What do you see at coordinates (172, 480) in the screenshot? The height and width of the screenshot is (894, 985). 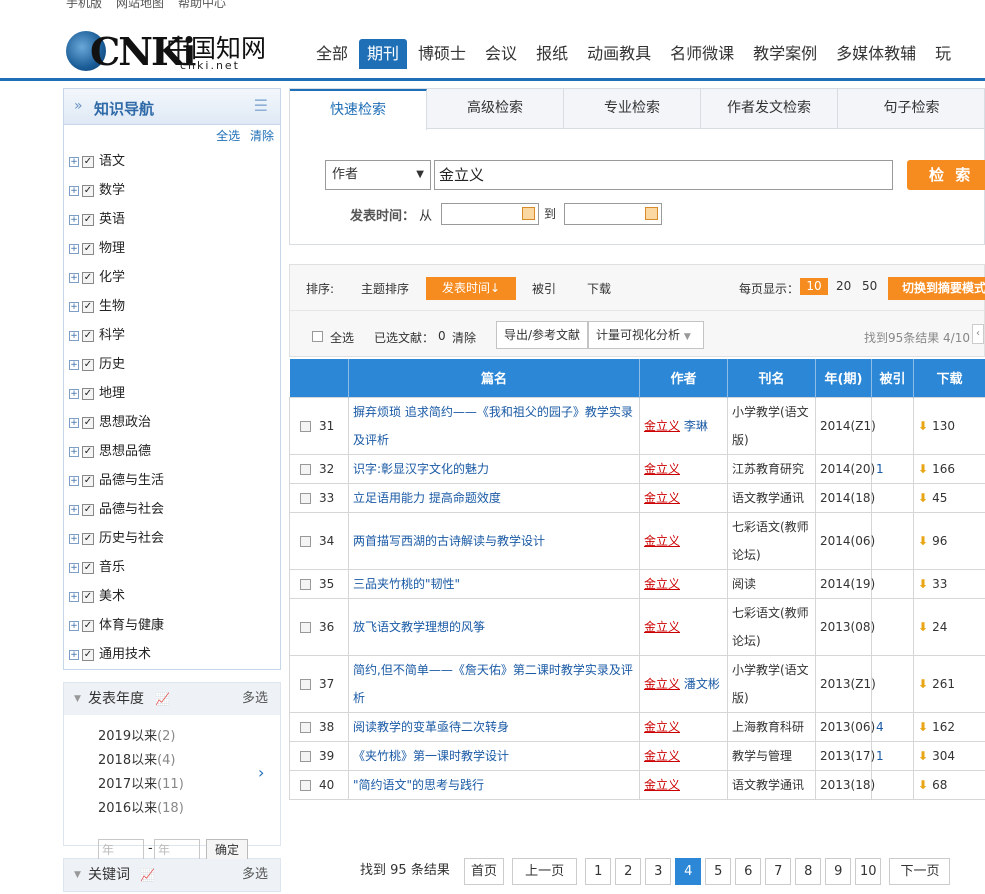 I see `subject-item: + ✓ 品德与生活` at bounding box center [172, 480].